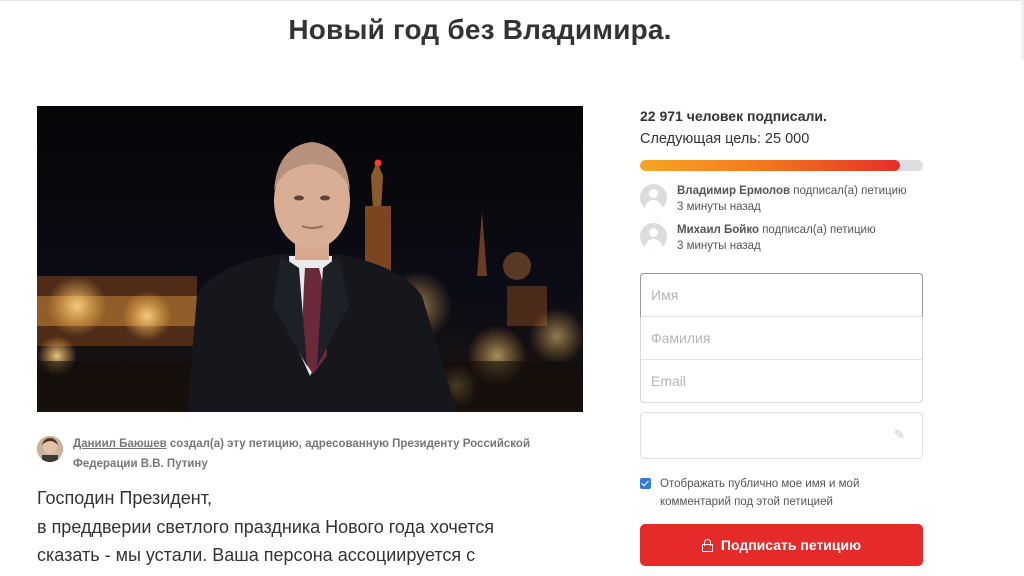 The height and width of the screenshot is (576, 1024). What do you see at coordinates (791, 545) in the screenshot?
I see `sign-button-label: Подписать петицию` at bounding box center [791, 545].